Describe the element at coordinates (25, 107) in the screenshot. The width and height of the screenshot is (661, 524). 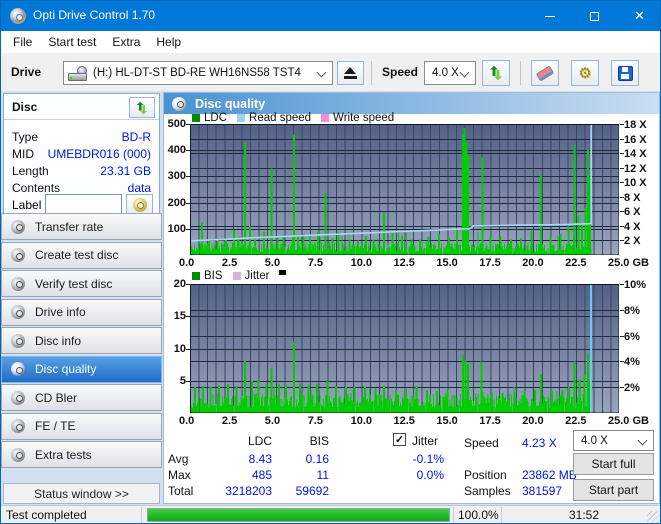
I see `disc-panel-title: Disc` at that location.